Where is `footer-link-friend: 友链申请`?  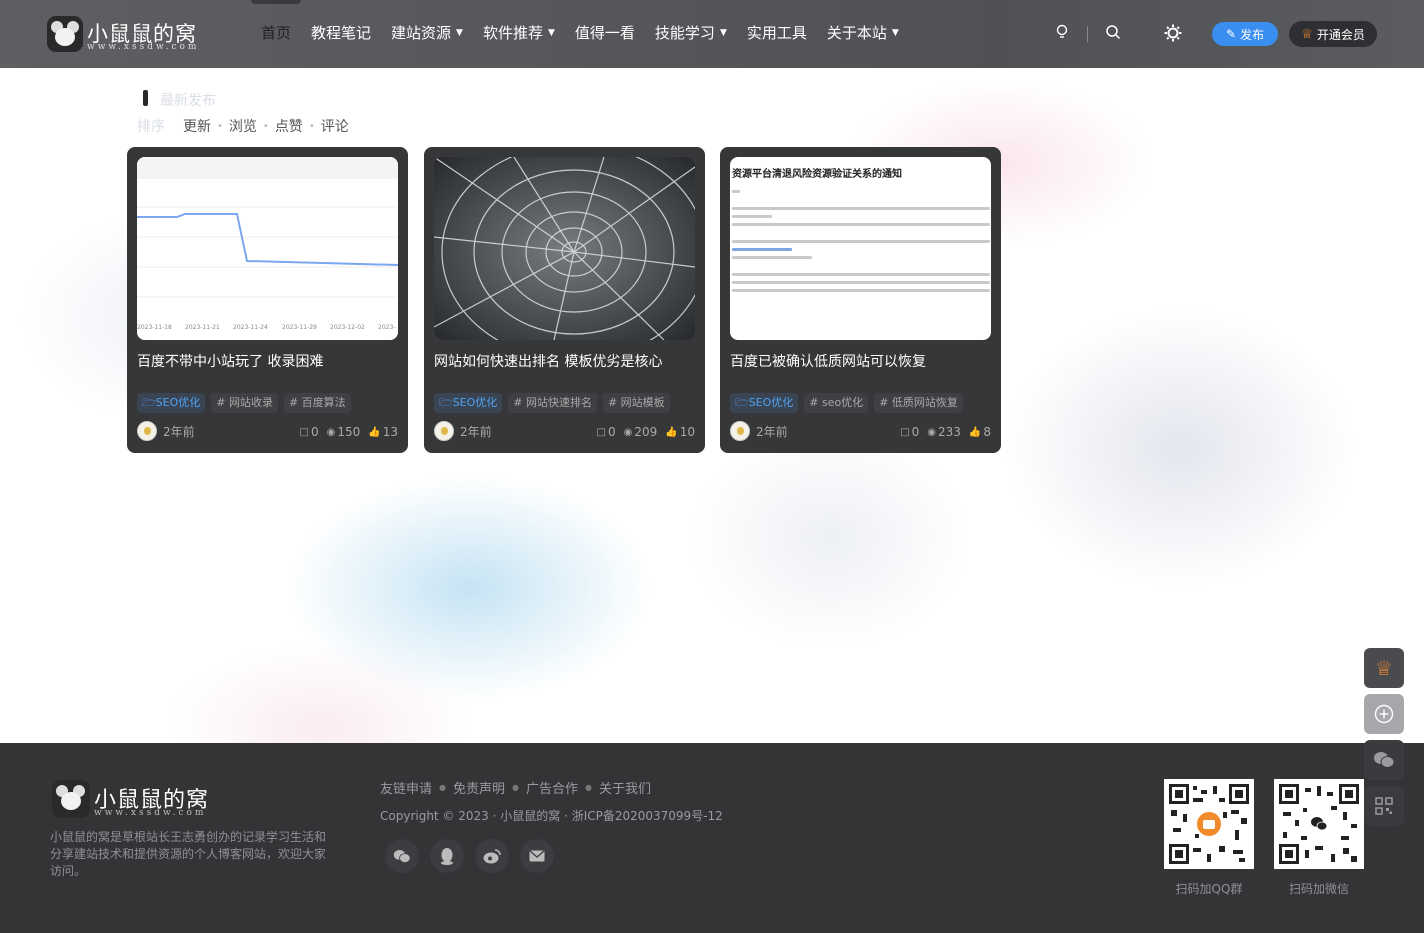 footer-link-friend: 友链申请 is located at coordinates (406, 787).